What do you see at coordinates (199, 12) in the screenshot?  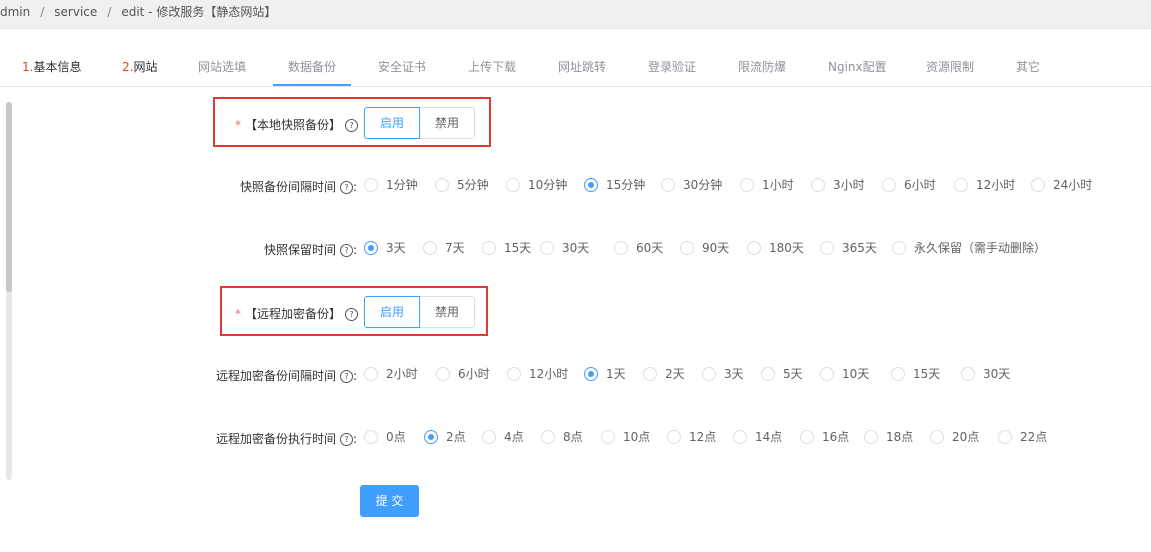 I see `breadcrumb-item-current: edit - 修改服务【静态网站】` at bounding box center [199, 12].